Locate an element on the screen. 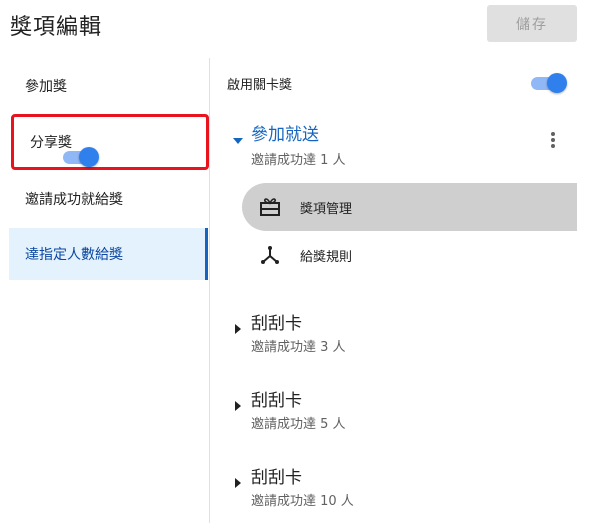 Image resolution: width=595 pixels, height=523 pixels. sidebar-item-participation: 參加獎 is located at coordinates (108, 86).